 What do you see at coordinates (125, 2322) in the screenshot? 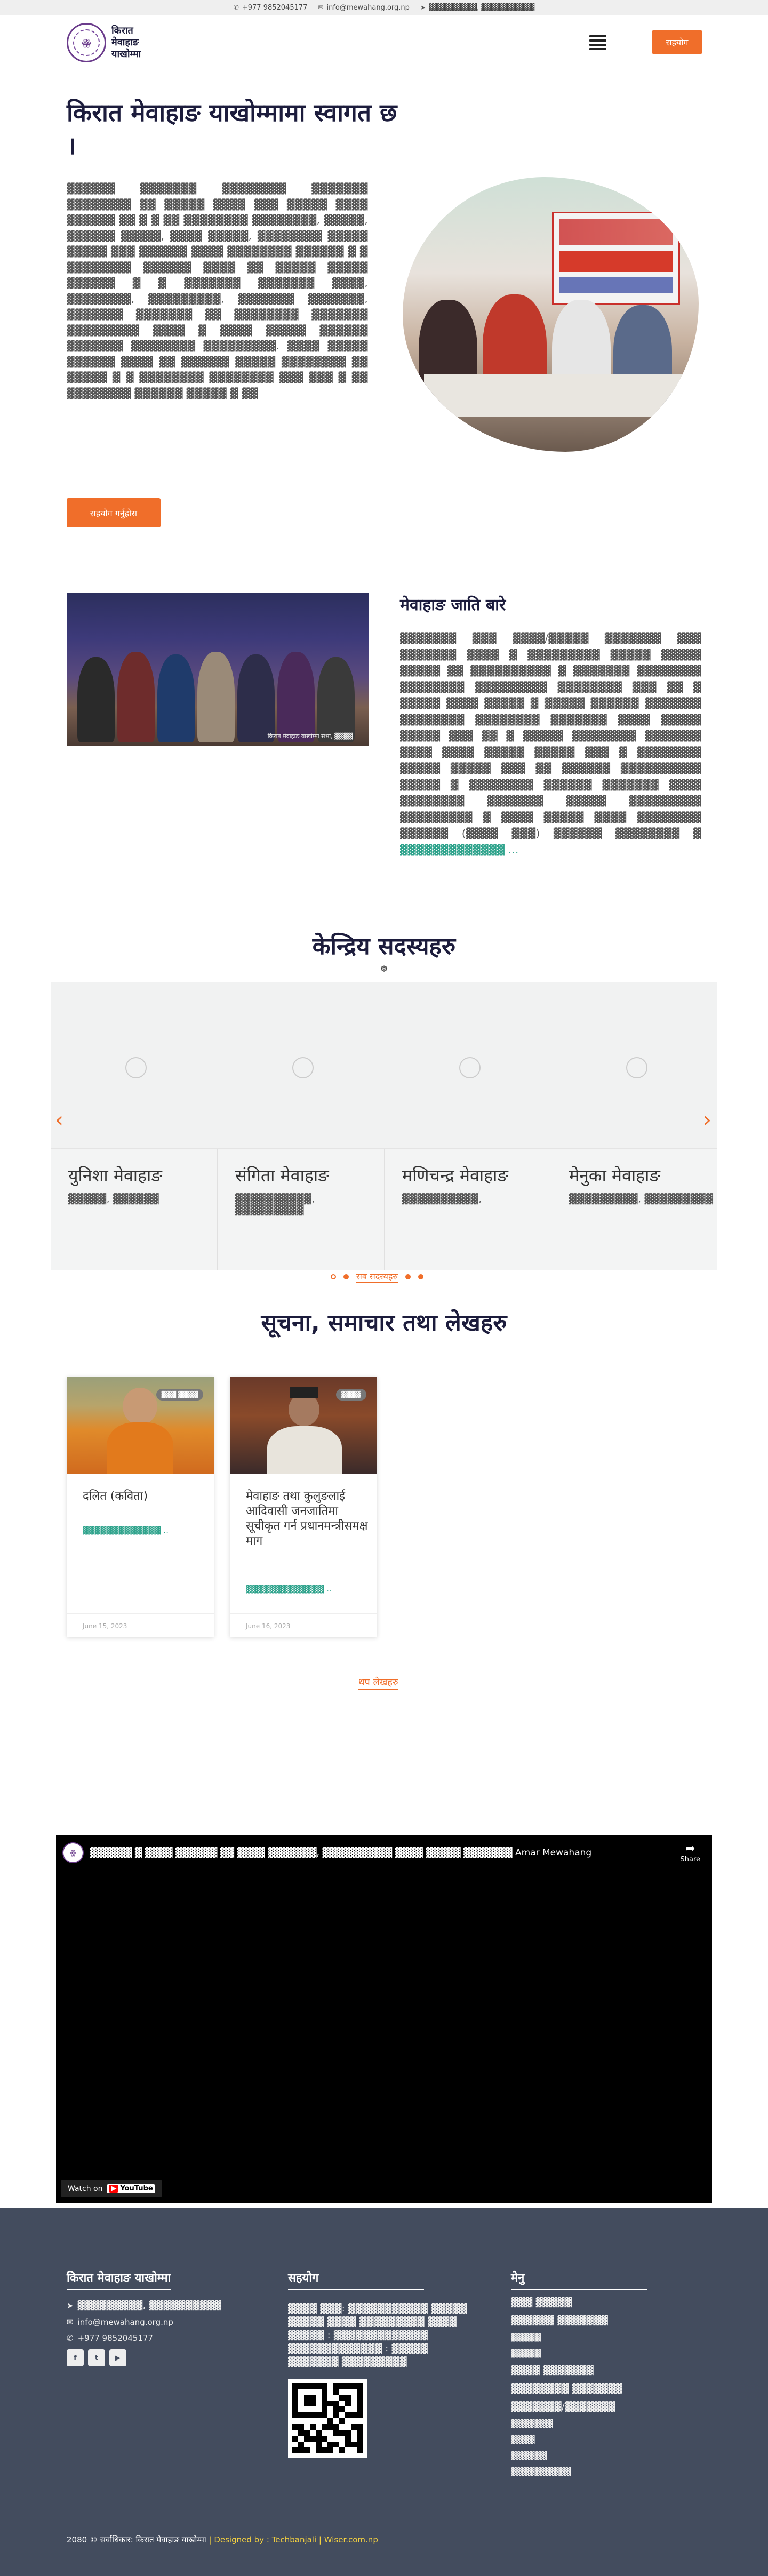
I see `footer-email-text: info@mewahang.org.np` at bounding box center [125, 2322].